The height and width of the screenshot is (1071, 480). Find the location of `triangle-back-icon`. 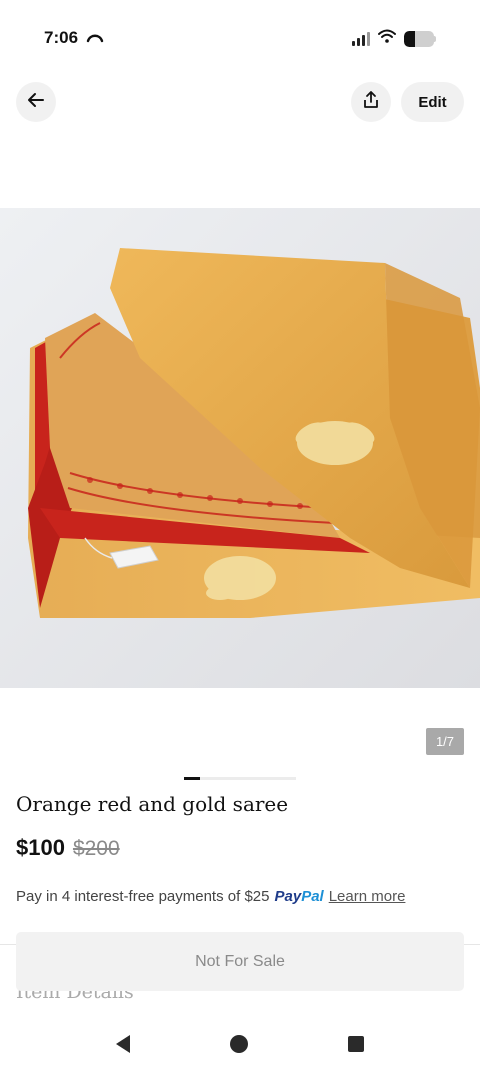

triangle-back-icon is located at coordinates (123, 1044).